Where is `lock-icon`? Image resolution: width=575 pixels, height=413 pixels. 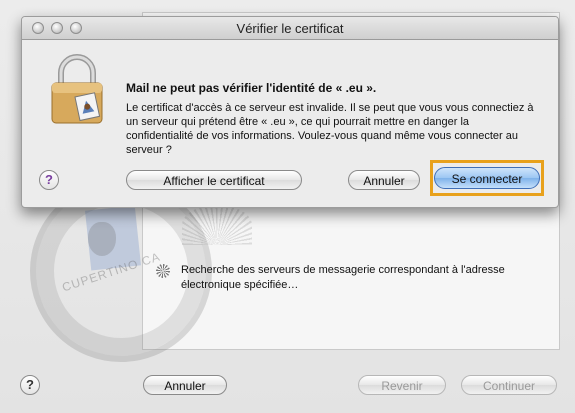 lock-icon is located at coordinates (77, 89).